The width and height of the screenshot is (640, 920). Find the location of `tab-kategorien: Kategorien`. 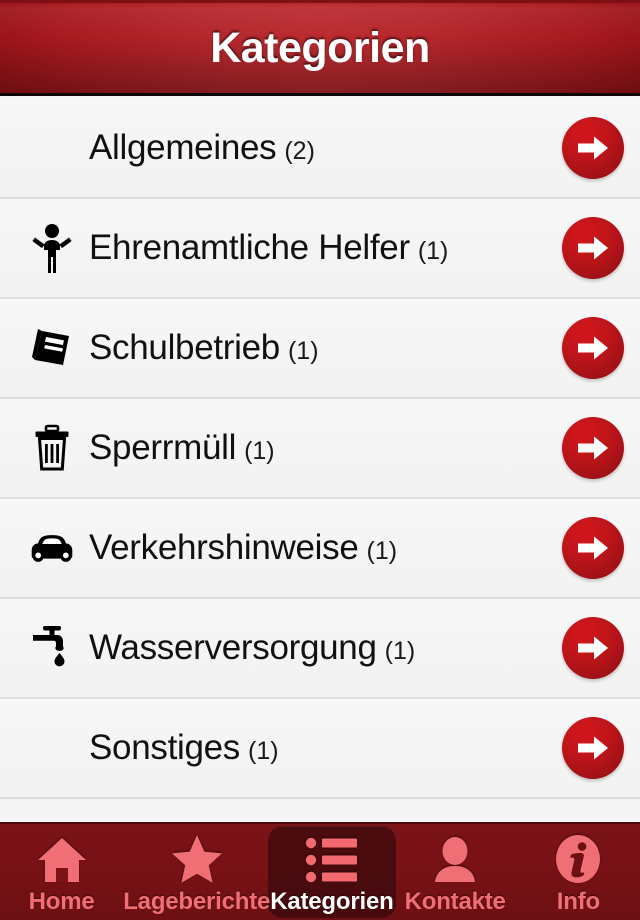

tab-kategorien: Kategorien is located at coordinates (331, 872).